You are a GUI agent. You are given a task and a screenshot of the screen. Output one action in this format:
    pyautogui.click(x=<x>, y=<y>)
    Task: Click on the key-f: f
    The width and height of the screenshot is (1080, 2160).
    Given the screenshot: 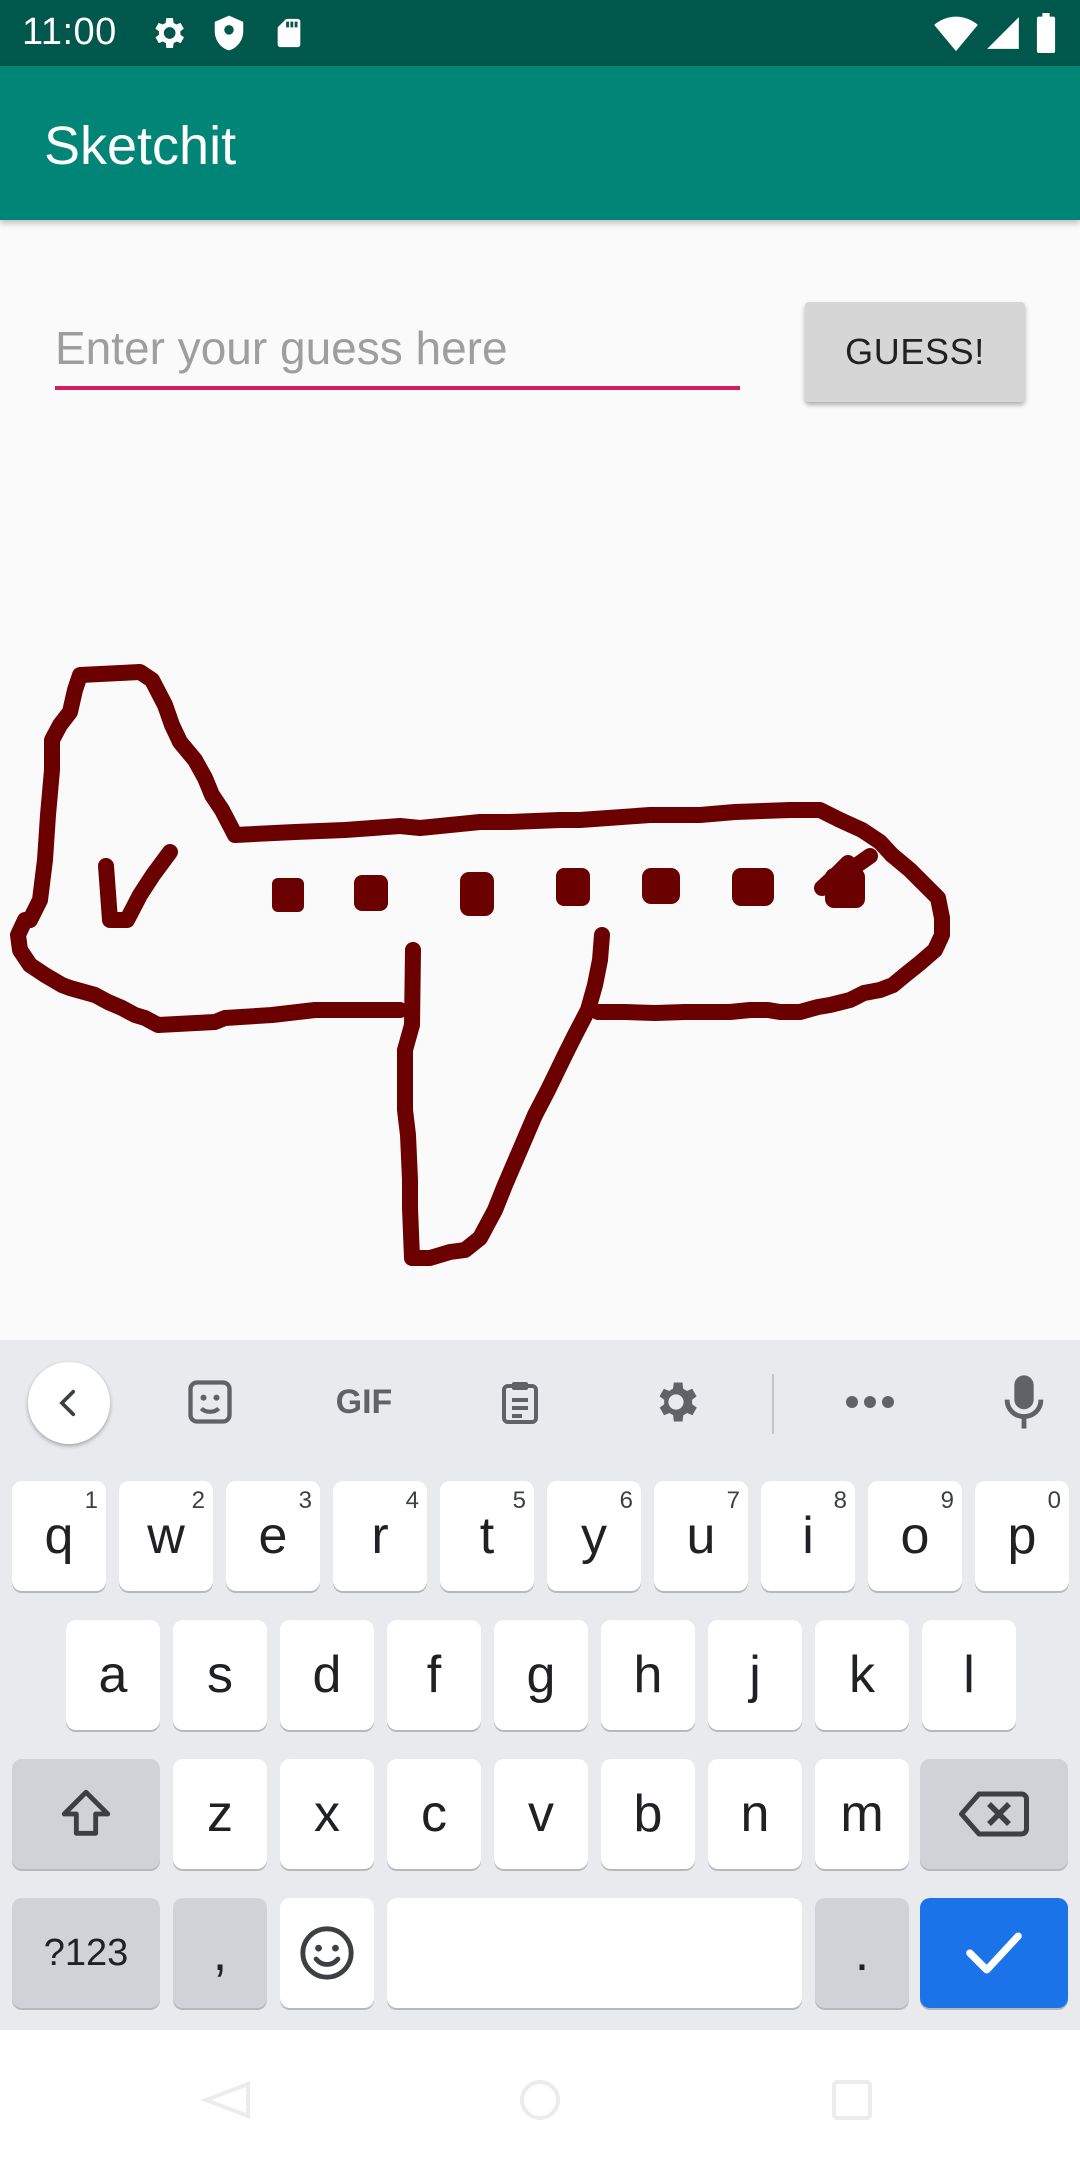 What is the action you would take?
    pyautogui.click(x=434, y=1675)
    